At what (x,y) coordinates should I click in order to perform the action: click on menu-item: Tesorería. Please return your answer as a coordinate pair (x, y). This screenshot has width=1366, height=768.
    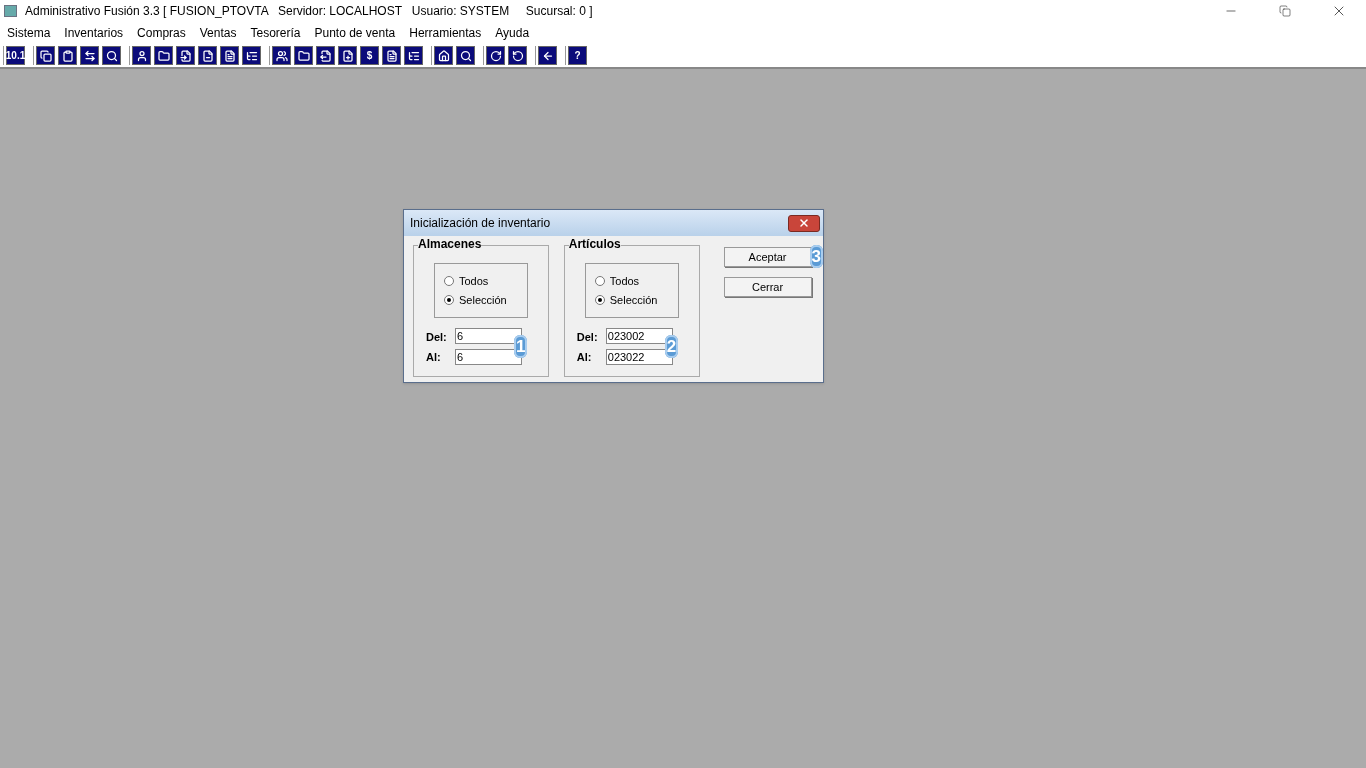
    Looking at the image, I should click on (275, 33).